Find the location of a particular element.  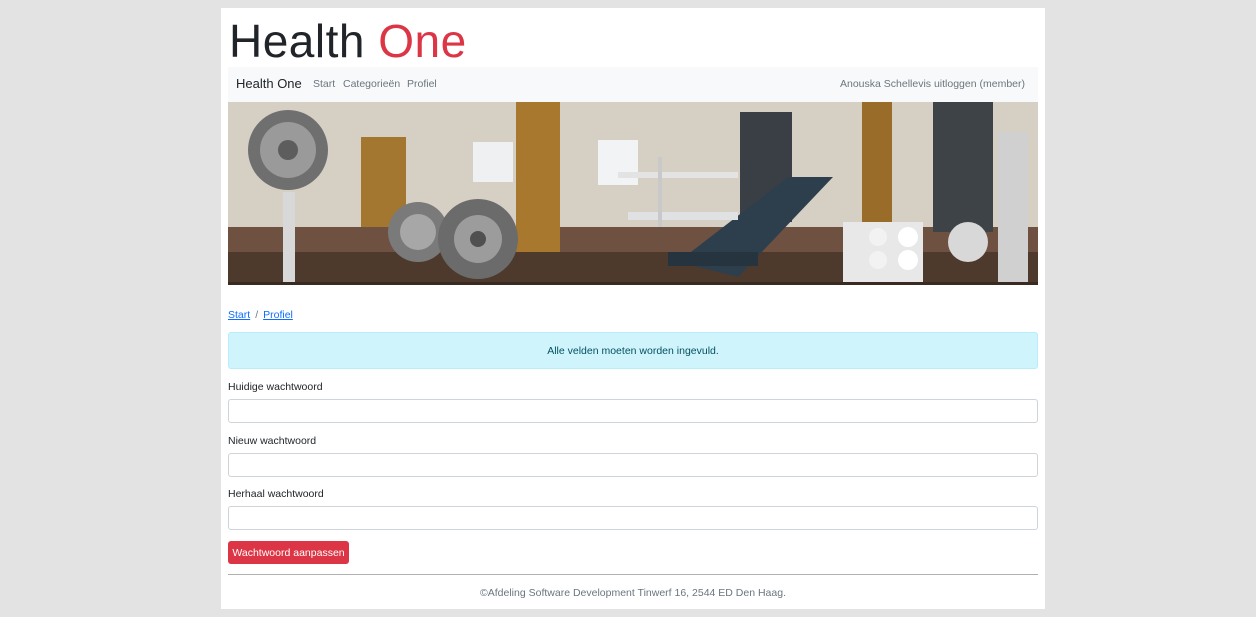

footer-divider is located at coordinates (633, 574).